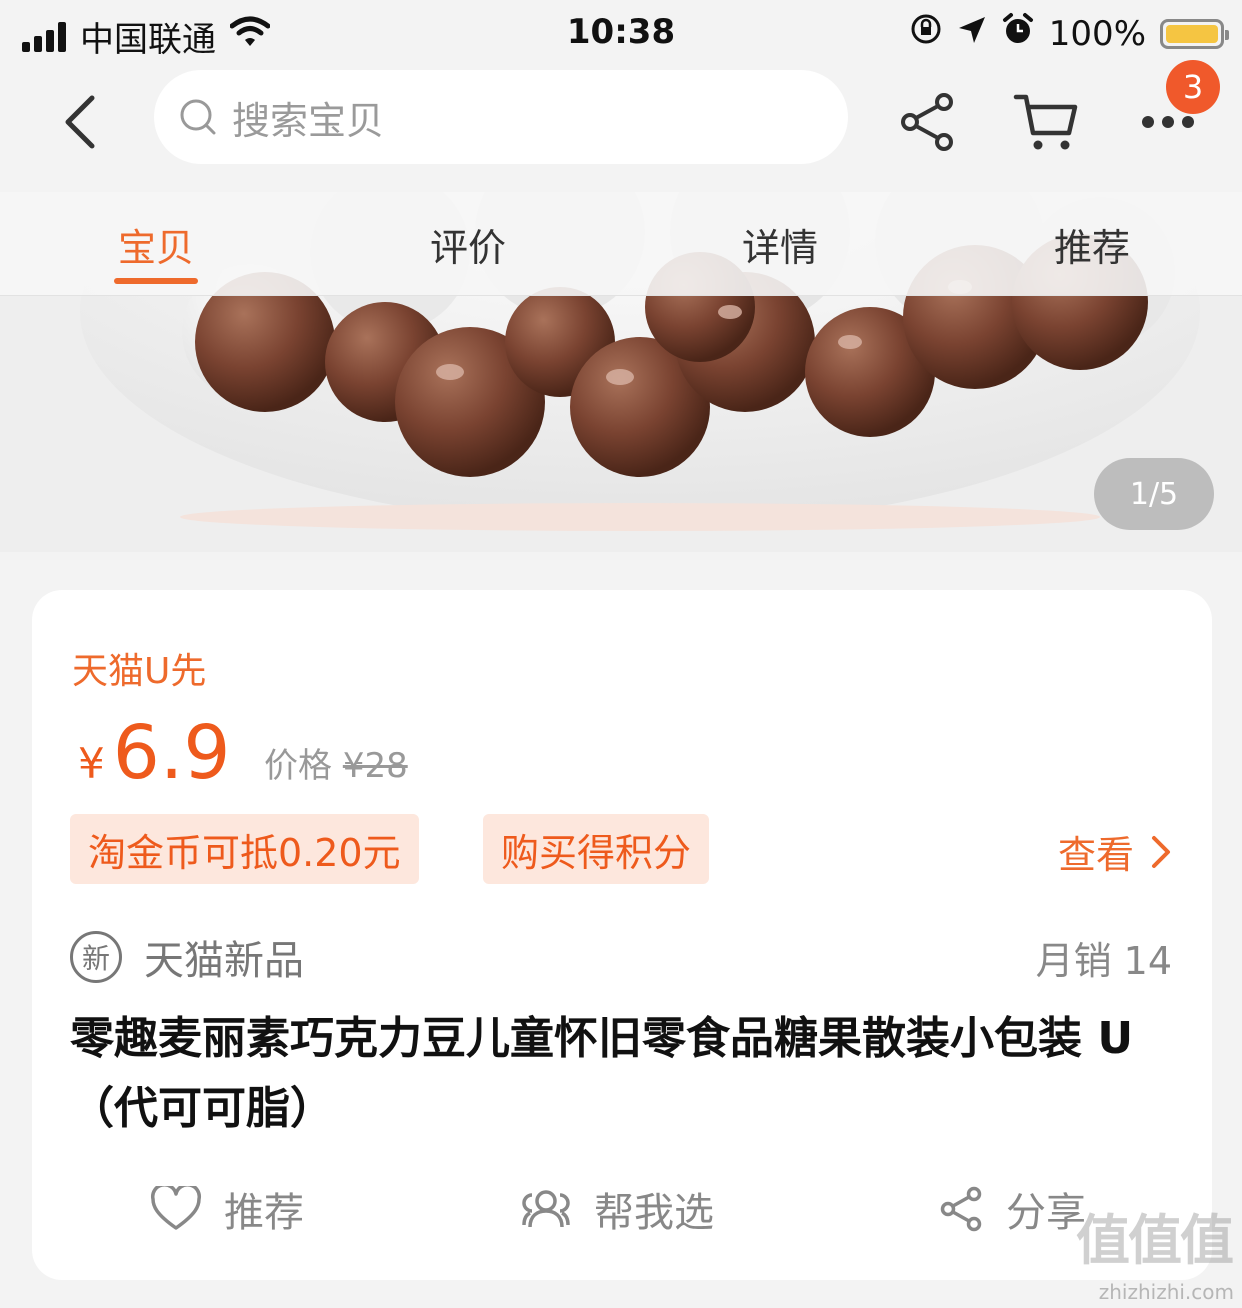 The height and width of the screenshot is (1308, 1242). I want to click on watermark-url: zhizhizhi.com, so click(1166, 1292).